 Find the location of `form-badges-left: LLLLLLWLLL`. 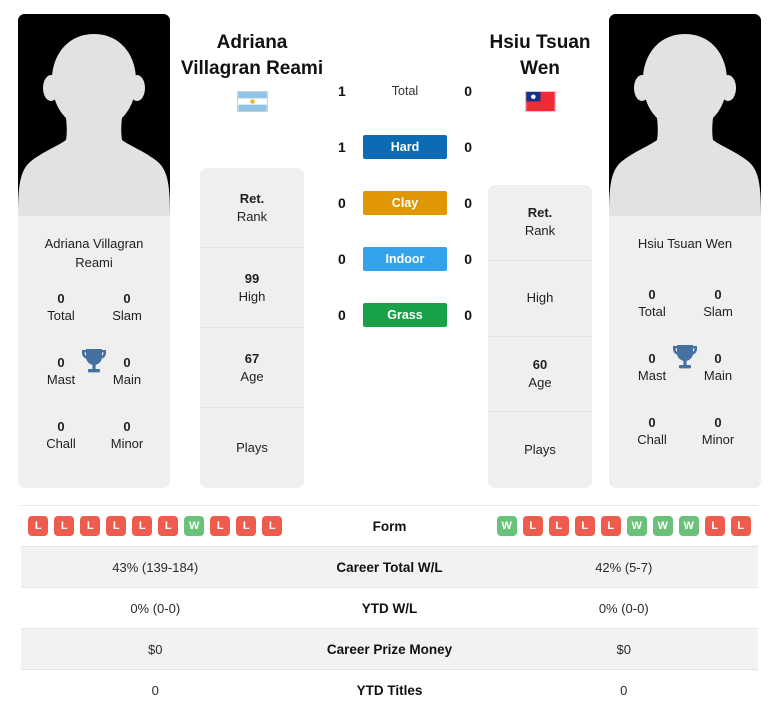

form-badges-left: LLLLLLWLLL is located at coordinates (155, 526).